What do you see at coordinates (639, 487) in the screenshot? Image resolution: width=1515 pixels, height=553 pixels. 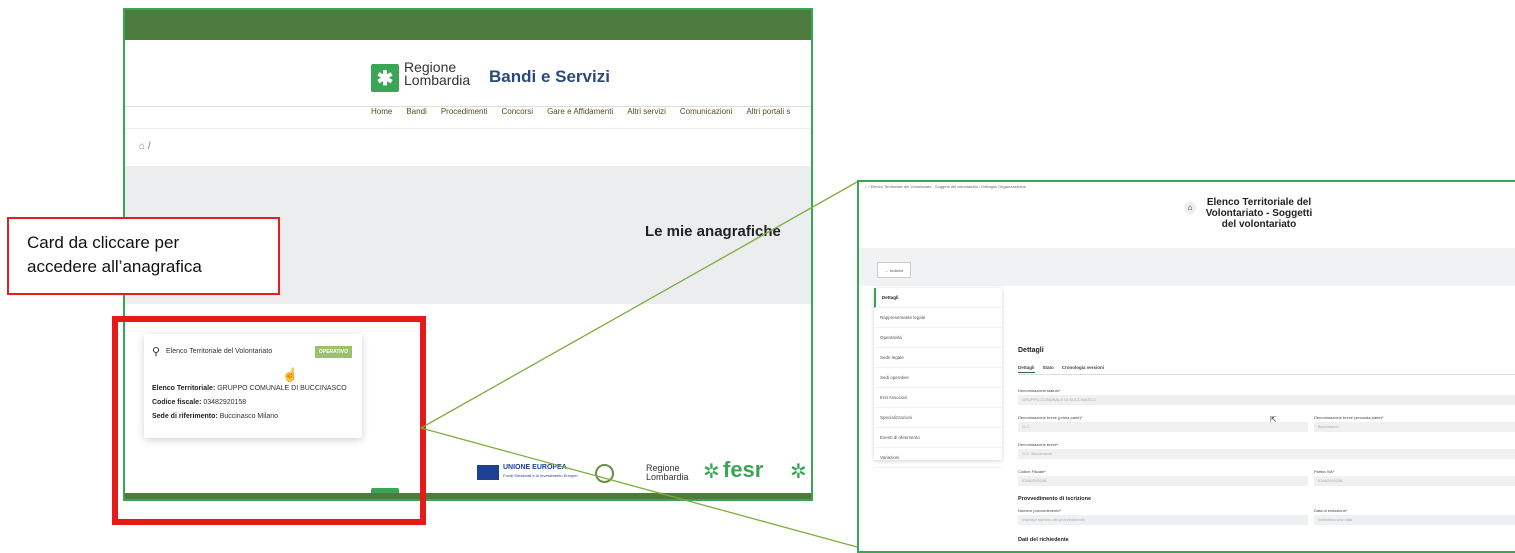 I see `connector-line-bottom` at bounding box center [639, 487].